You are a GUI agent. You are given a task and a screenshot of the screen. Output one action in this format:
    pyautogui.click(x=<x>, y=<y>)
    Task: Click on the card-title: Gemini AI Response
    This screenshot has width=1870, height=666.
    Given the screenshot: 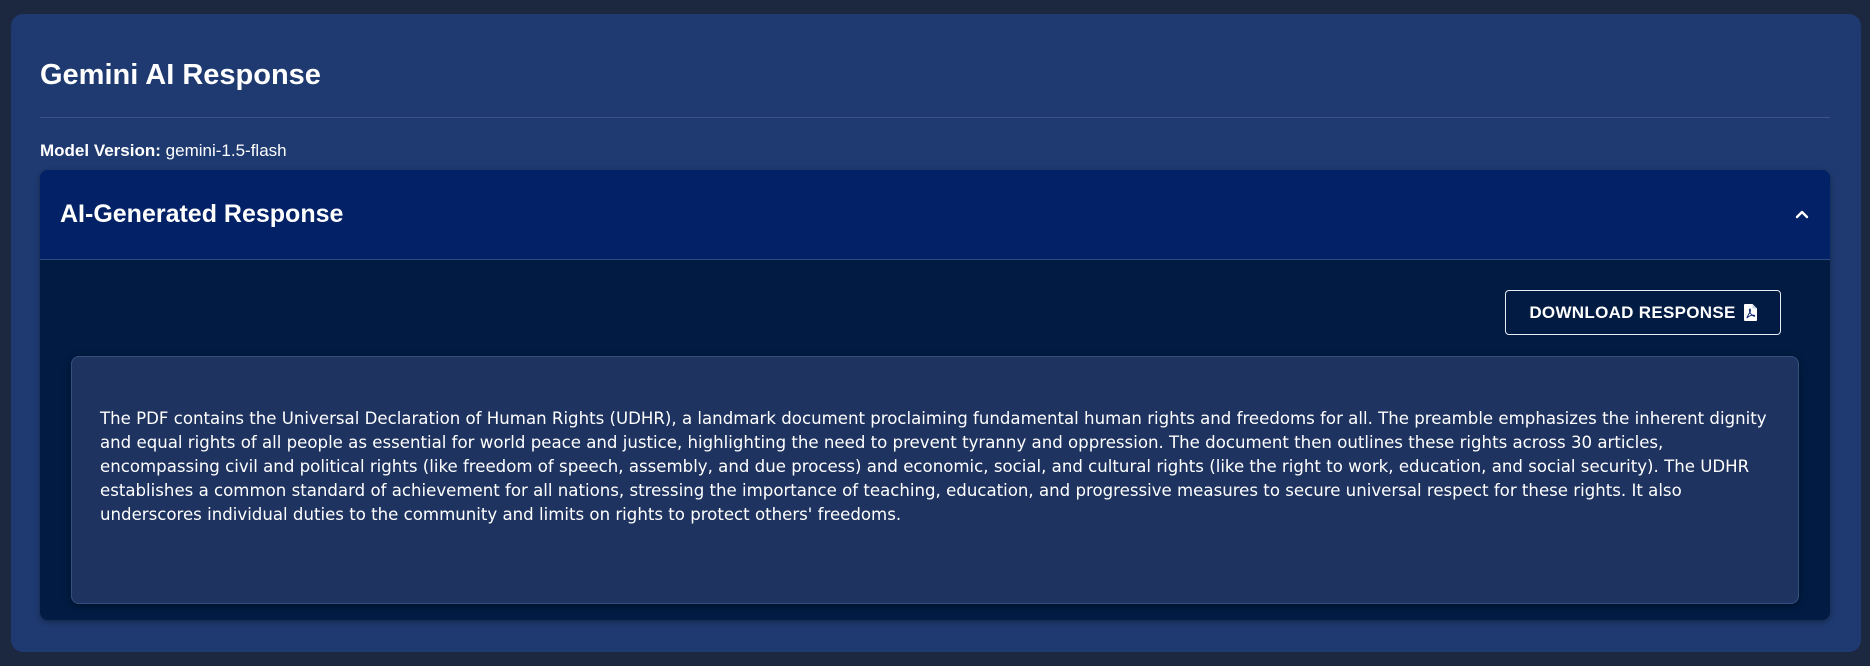 What is the action you would take?
    pyautogui.click(x=180, y=75)
    